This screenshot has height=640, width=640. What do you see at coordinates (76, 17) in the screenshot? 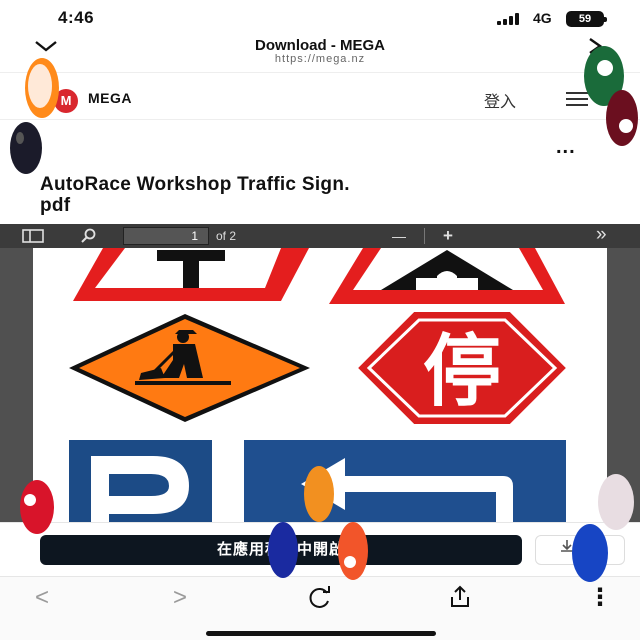
I see `status-time: 4:46` at bounding box center [76, 17].